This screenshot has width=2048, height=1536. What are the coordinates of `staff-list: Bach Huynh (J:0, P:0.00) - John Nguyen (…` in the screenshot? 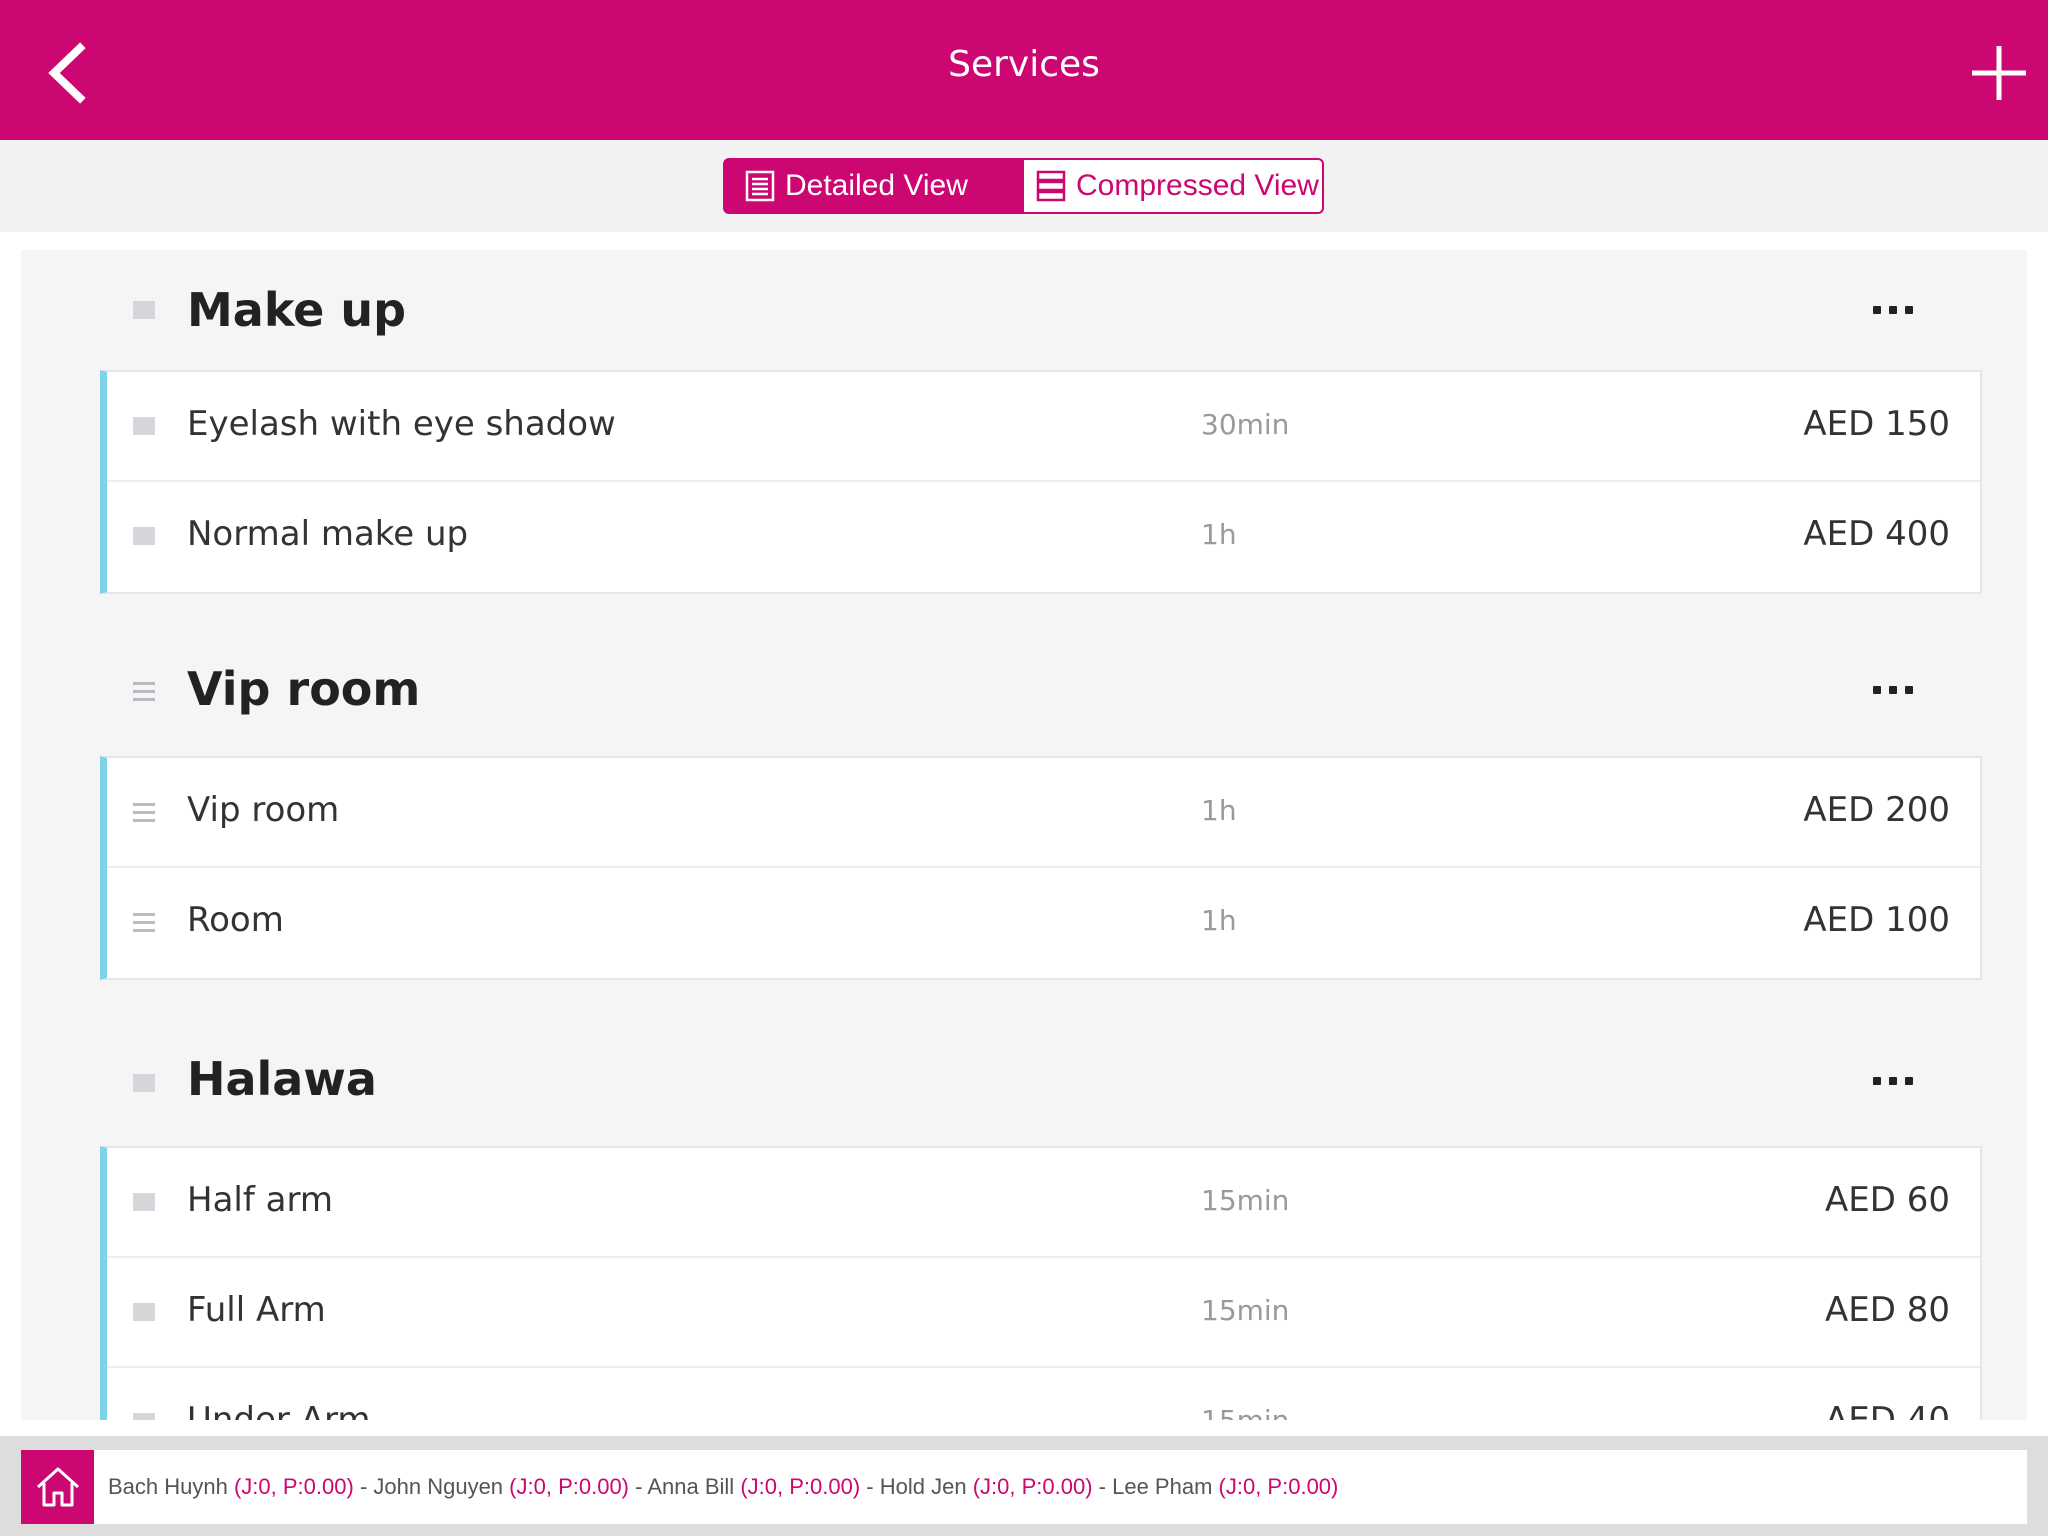 It's located at (723, 1487).